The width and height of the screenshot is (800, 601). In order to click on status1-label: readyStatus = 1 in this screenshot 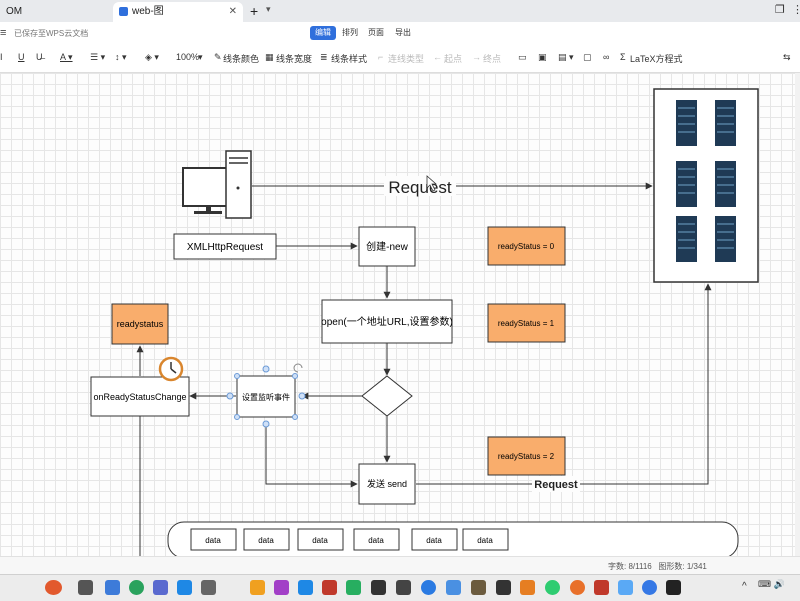, I will do `click(526, 323)`.